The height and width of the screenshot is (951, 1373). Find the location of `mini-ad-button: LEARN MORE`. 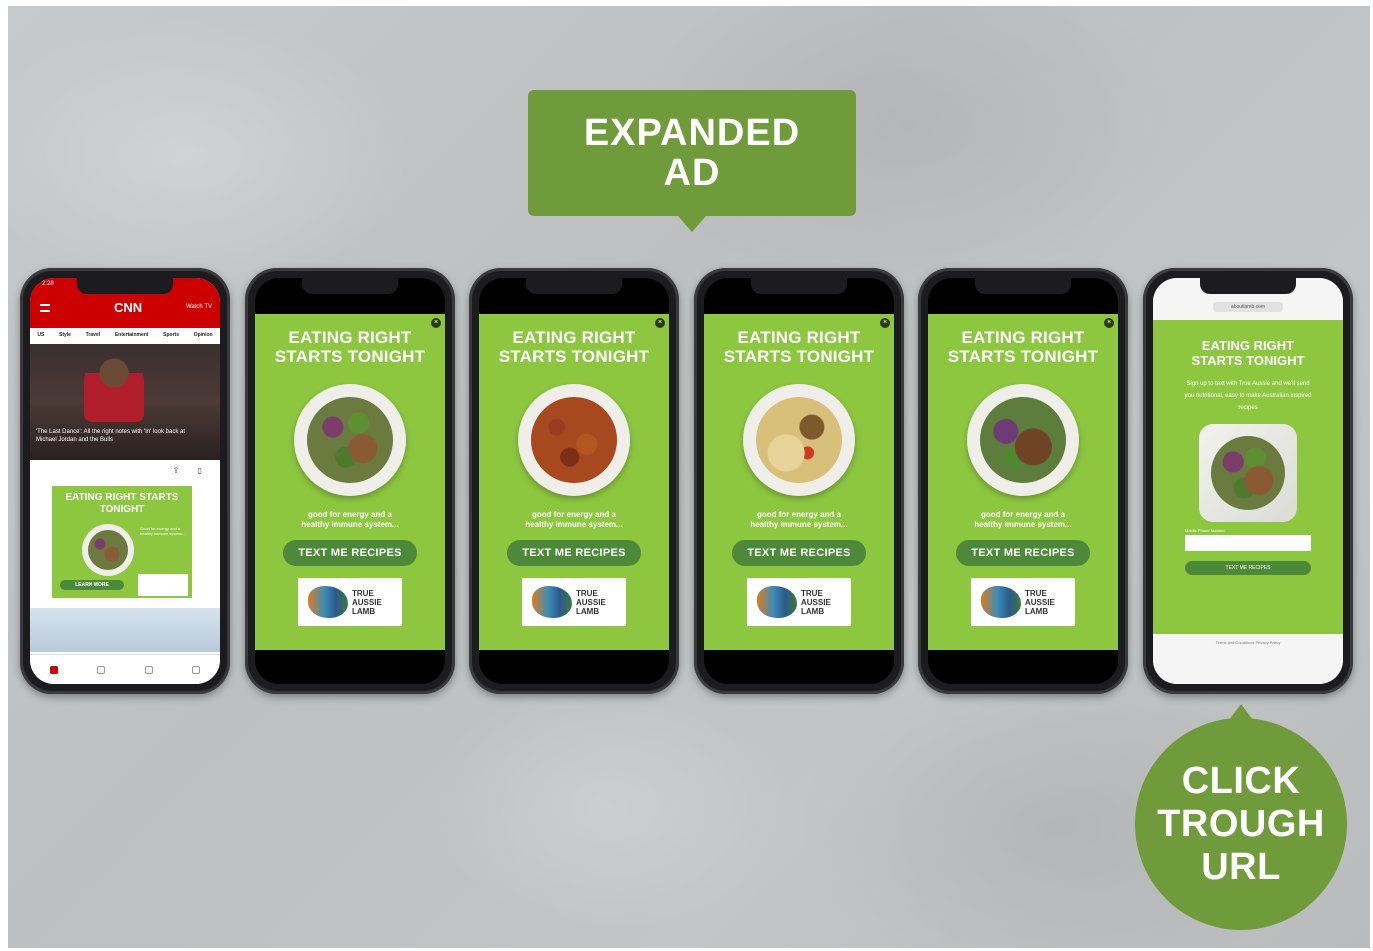

mini-ad-button: LEARN MORE is located at coordinates (92, 585).